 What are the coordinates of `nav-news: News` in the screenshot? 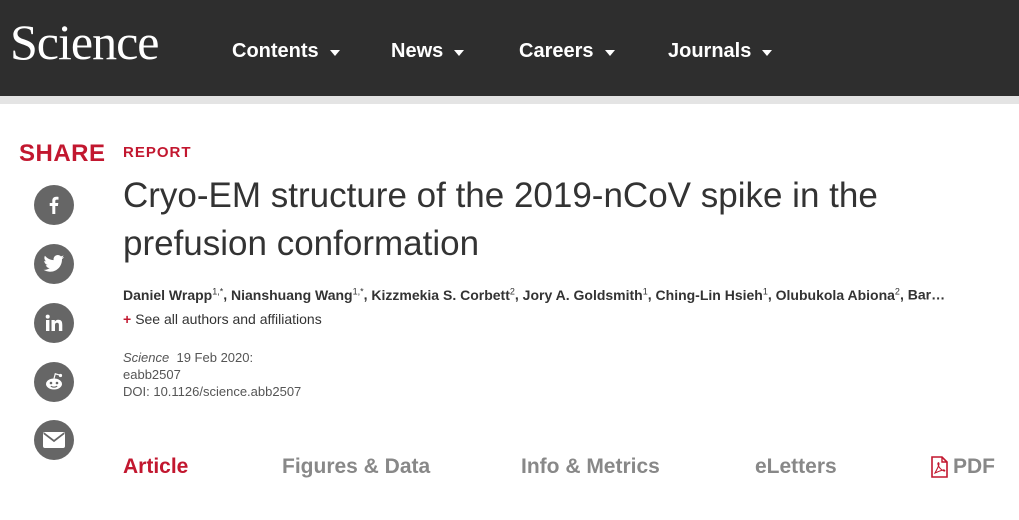 It's located at (428, 51).